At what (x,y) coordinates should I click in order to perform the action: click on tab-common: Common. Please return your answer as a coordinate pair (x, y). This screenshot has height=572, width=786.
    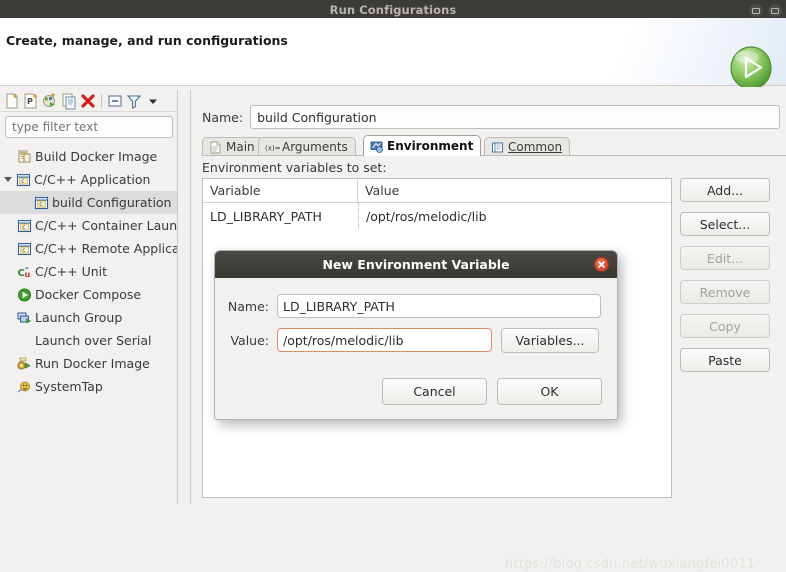
    Looking at the image, I should click on (527, 146).